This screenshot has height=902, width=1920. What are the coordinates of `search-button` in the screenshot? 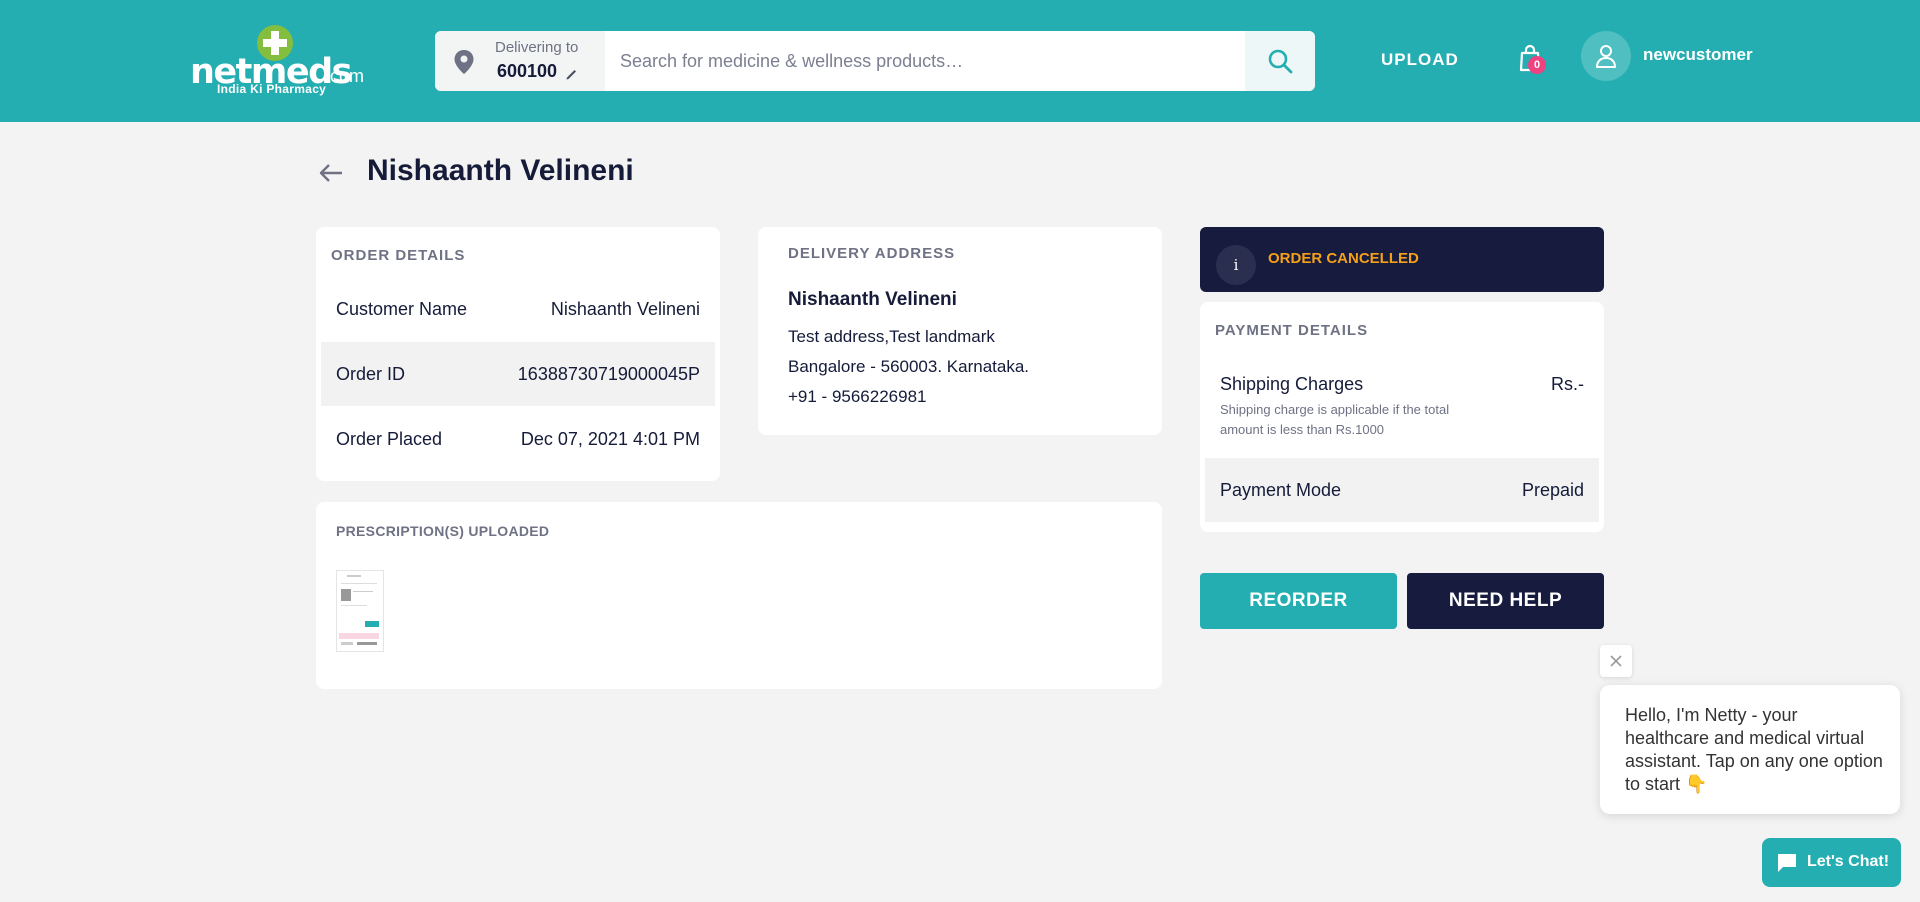 It's located at (1280, 61).